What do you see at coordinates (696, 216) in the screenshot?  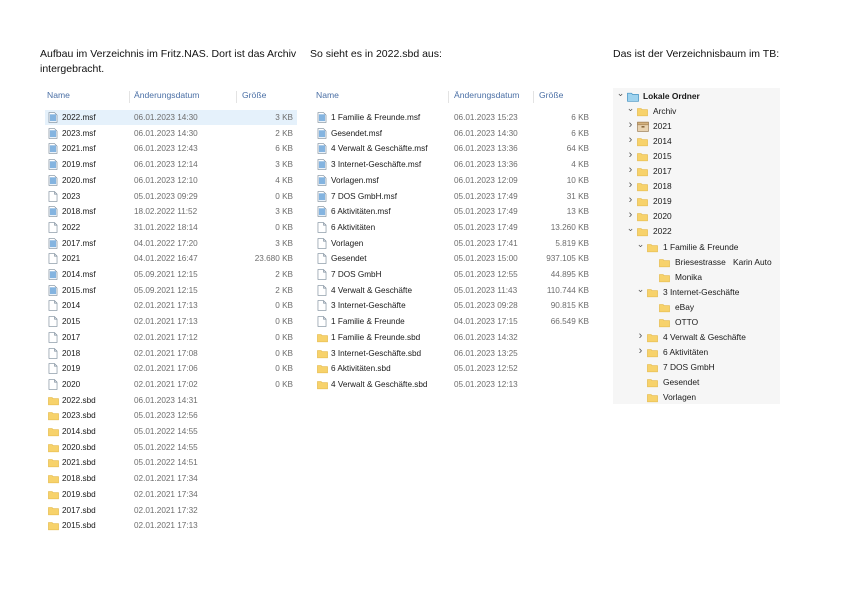 I see `tree-item: › 2020` at bounding box center [696, 216].